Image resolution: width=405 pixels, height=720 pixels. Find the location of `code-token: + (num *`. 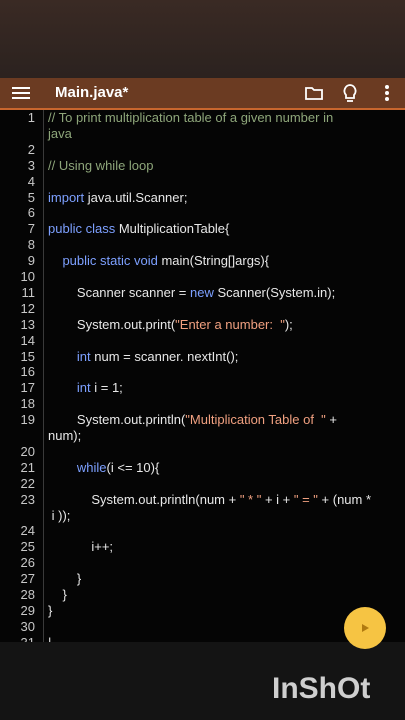

code-token: + (num * is located at coordinates (344, 499).